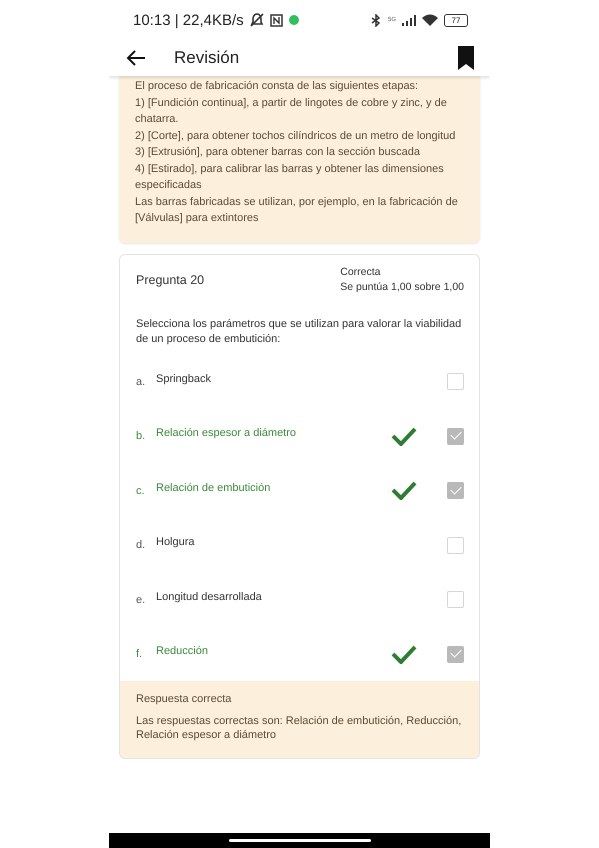  What do you see at coordinates (298, 331) in the screenshot?
I see `question-text: Selecciona los parámetros que se utilizan para valorar la viabilidad de un proceso de embutición:` at bounding box center [298, 331].